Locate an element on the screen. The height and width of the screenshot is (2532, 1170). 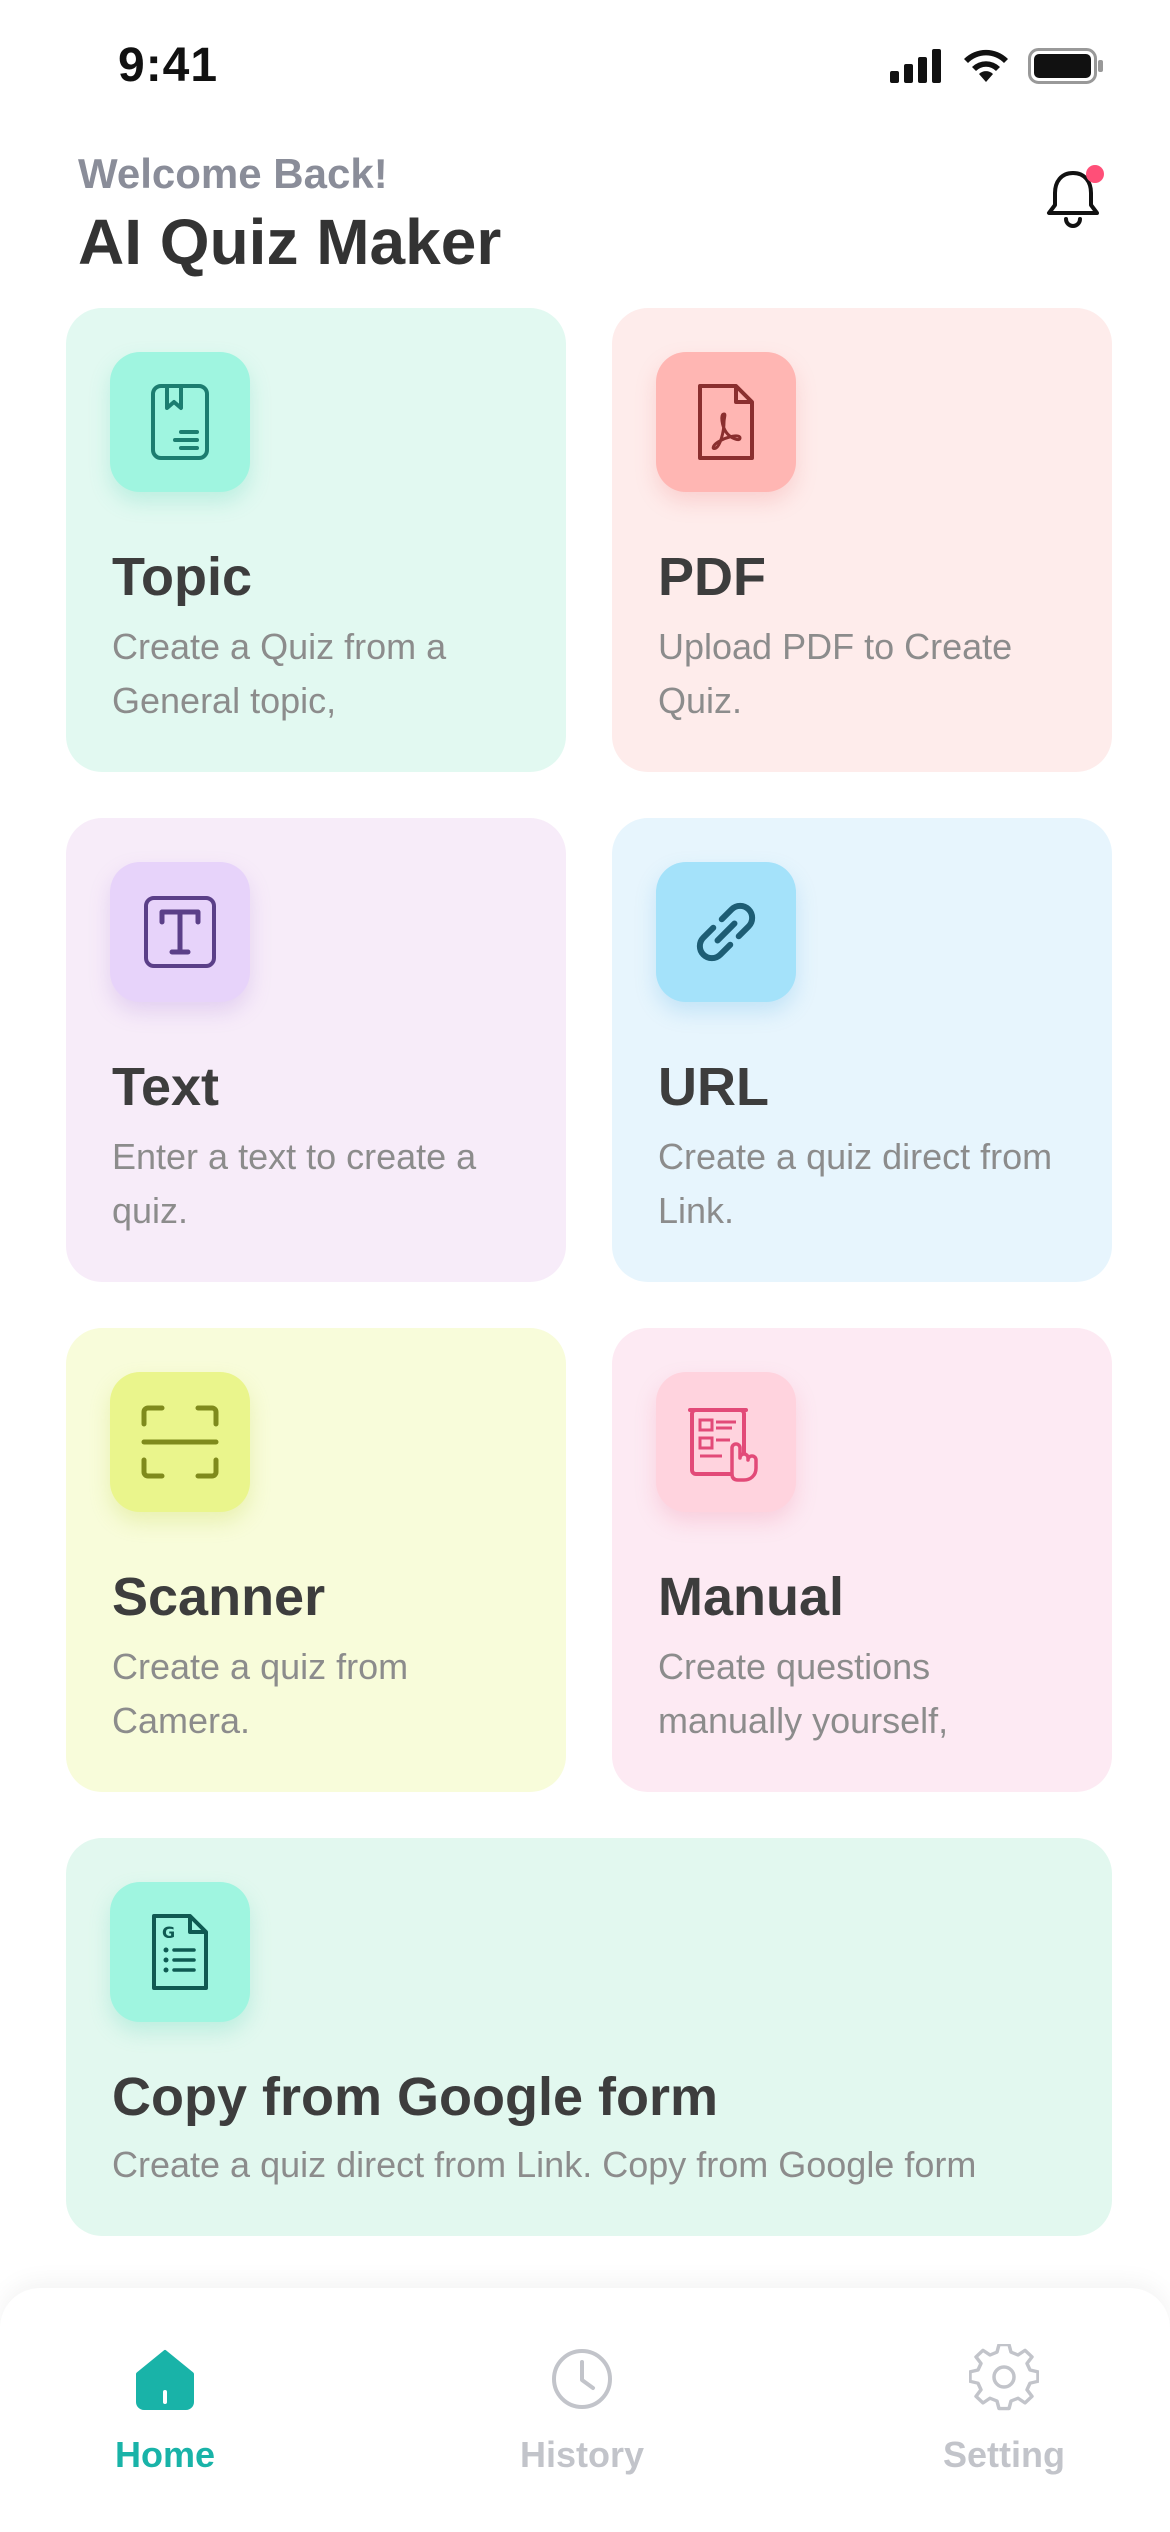
gear-icon is located at coordinates (1004, 2377).